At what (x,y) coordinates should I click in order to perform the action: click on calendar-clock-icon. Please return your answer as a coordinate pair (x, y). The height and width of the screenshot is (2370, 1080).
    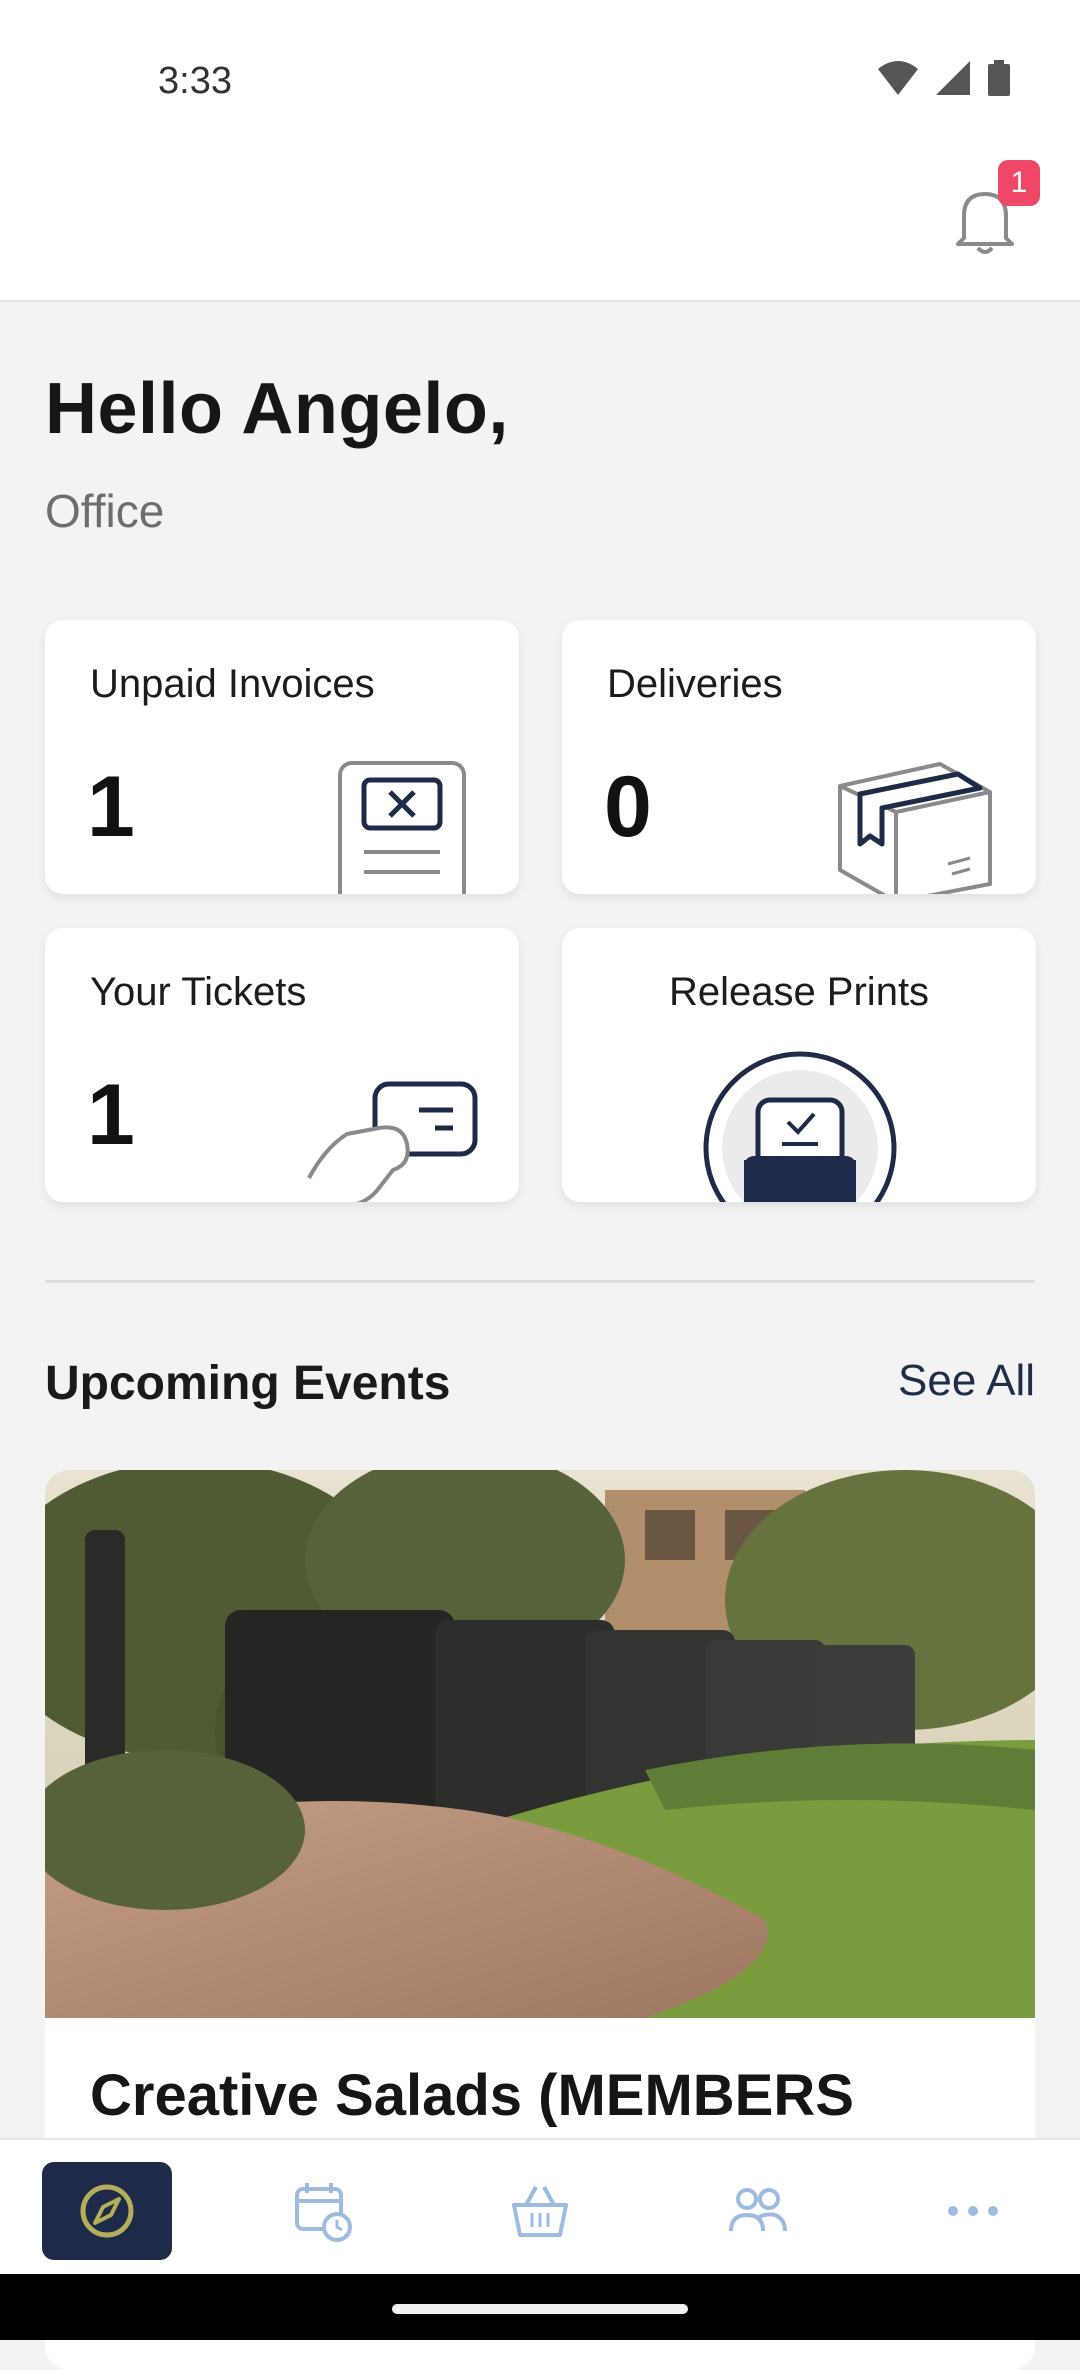
    Looking at the image, I should click on (323, 2212).